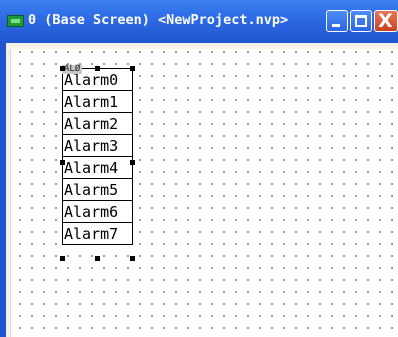  What do you see at coordinates (62, 68) in the screenshot?
I see `resize-handle-top-left` at bounding box center [62, 68].